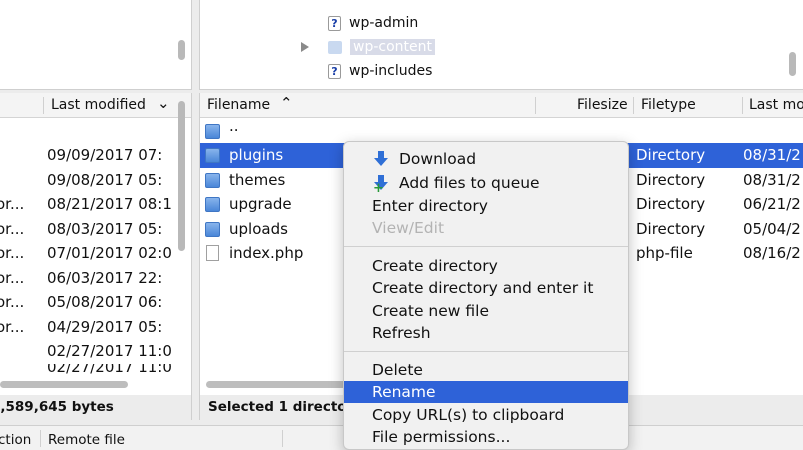 The height and width of the screenshot is (450, 803). I want to click on menu-separator, so click(486, 246).